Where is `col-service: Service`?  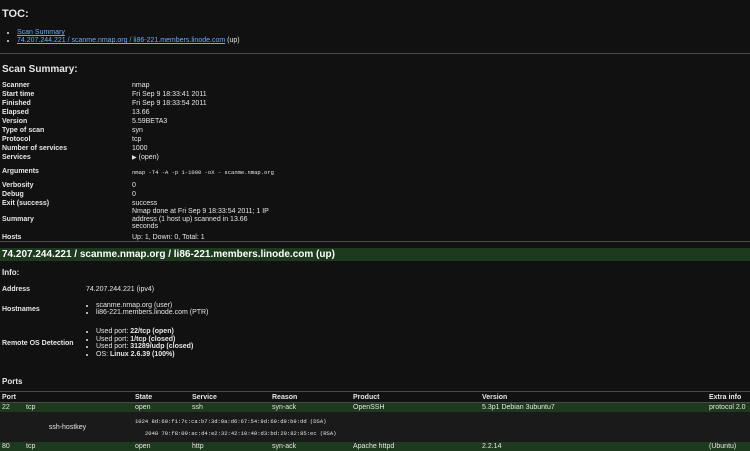 col-service: Service is located at coordinates (230, 397).